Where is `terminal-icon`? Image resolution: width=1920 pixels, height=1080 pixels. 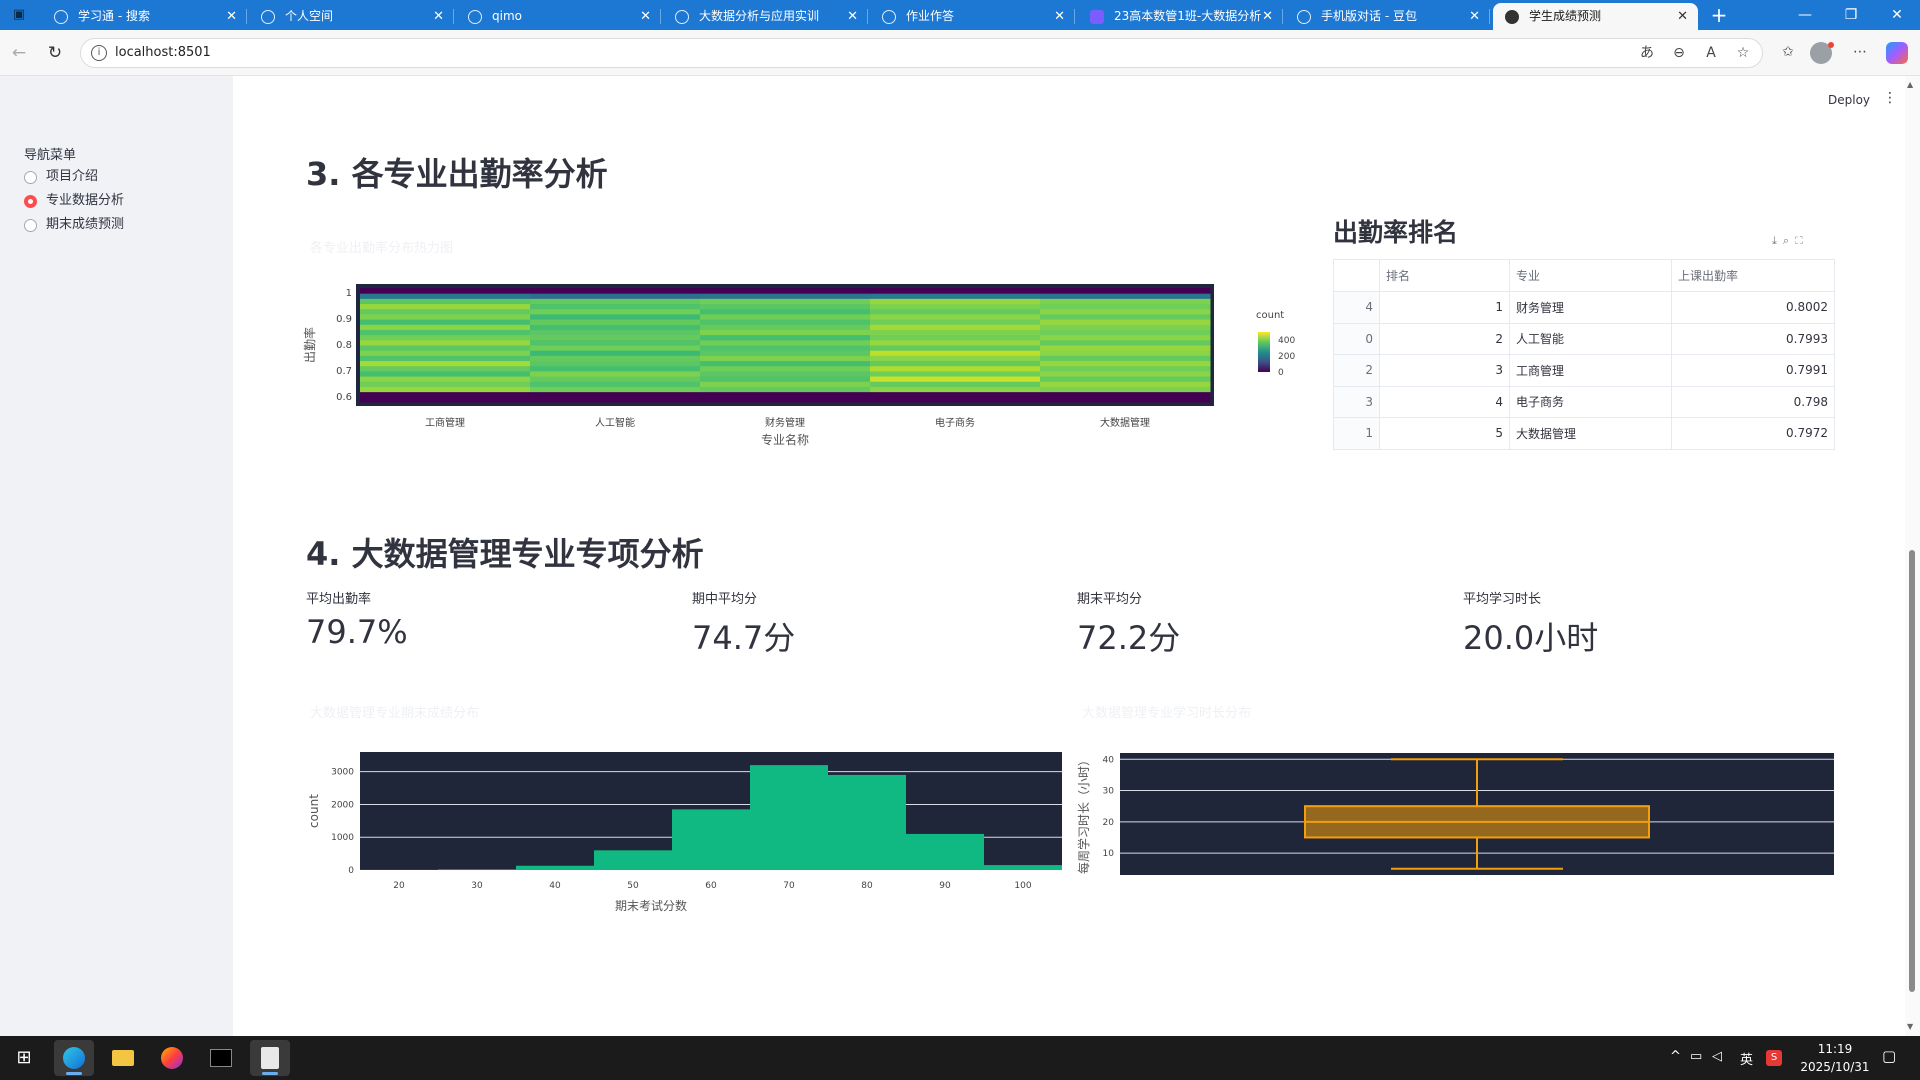 terminal-icon is located at coordinates (221, 1058).